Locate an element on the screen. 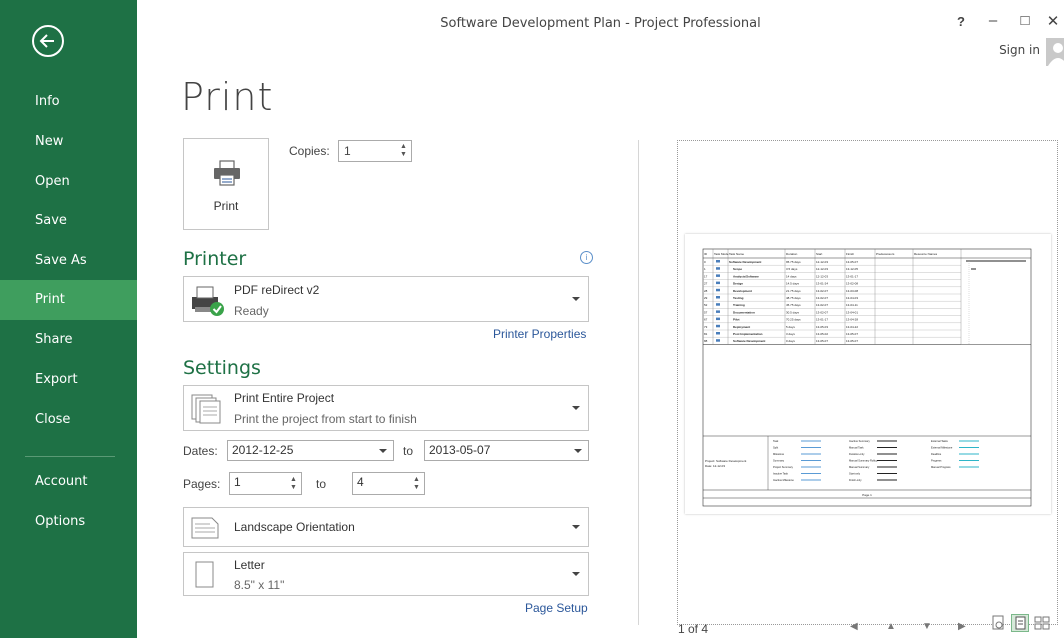  copies-input: 1 ▲ ▼ is located at coordinates (375, 151).